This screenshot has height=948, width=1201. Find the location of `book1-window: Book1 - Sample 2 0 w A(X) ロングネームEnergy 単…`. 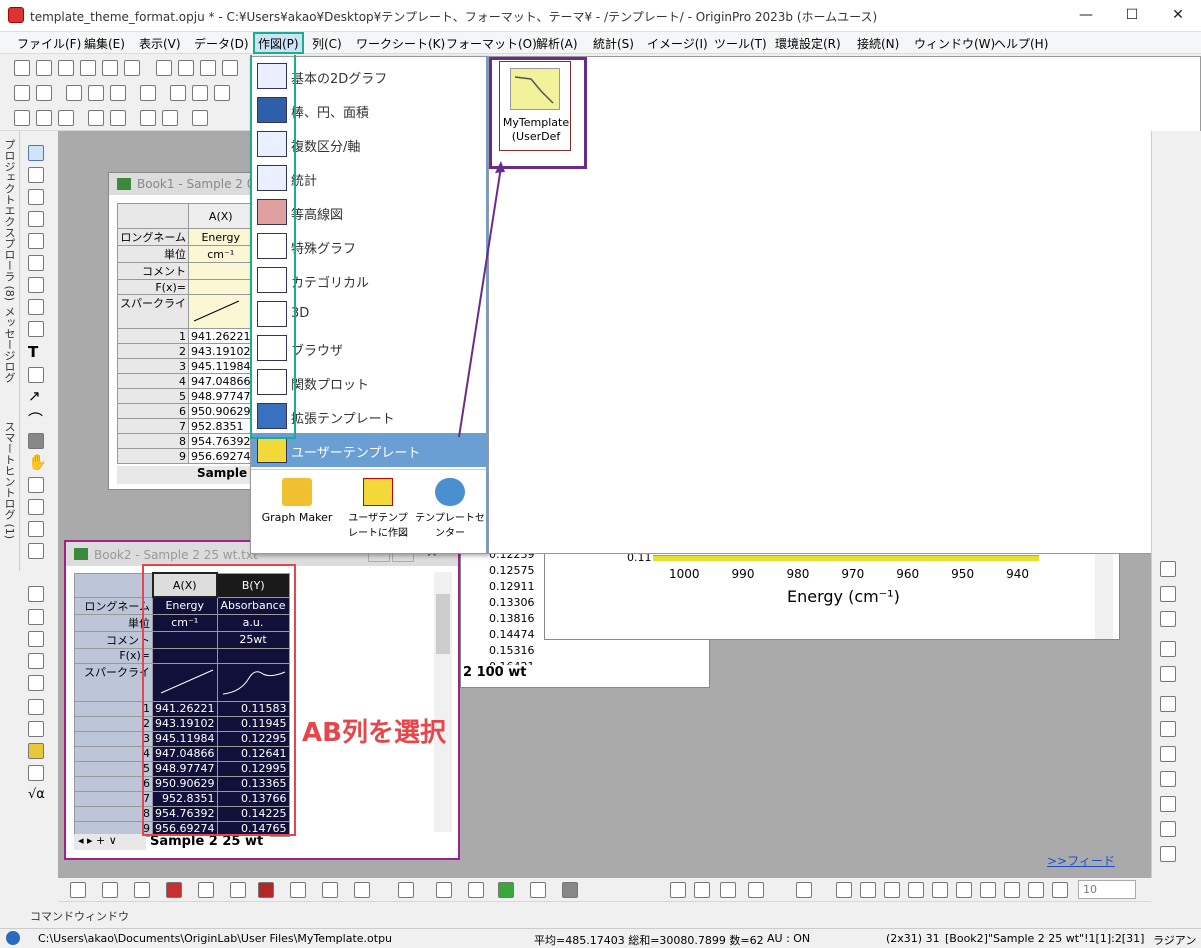

book1-window: Book1 - Sample 2 0 w A(X) ロングネームEnergy 単… is located at coordinates (181, 331).